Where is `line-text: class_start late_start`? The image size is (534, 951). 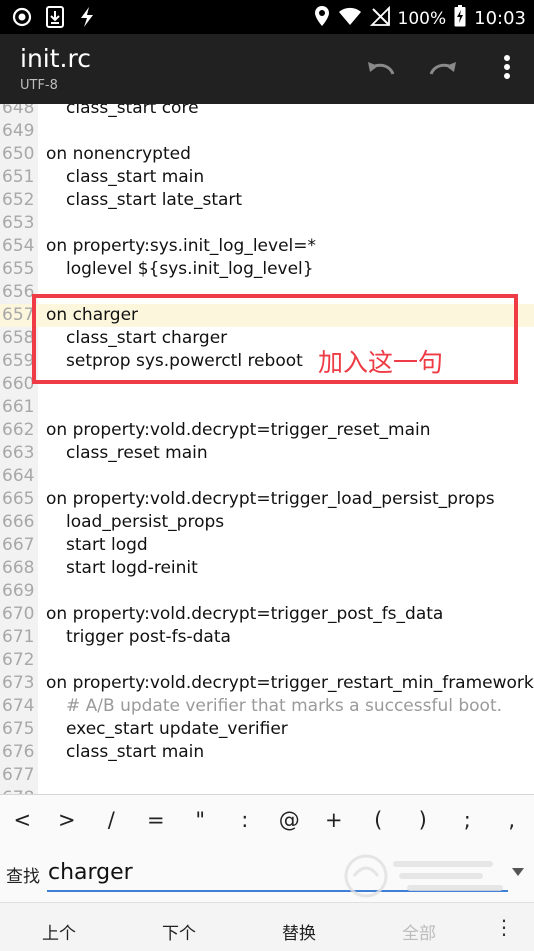
line-text: class_start late_start is located at coordinates (154, 200).